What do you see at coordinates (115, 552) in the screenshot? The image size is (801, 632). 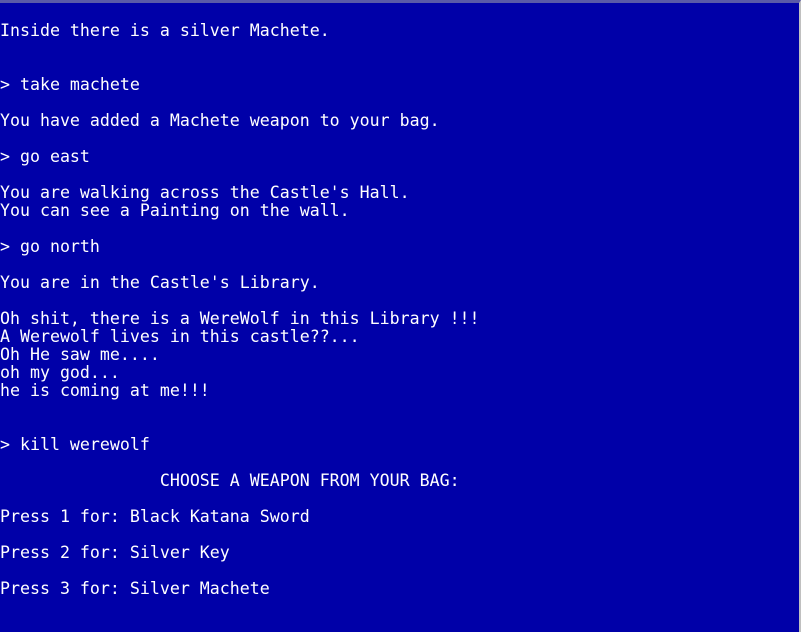 I see `weapon-option-2: Press 2 for: Silver Key` at bounding box center [115, 552].